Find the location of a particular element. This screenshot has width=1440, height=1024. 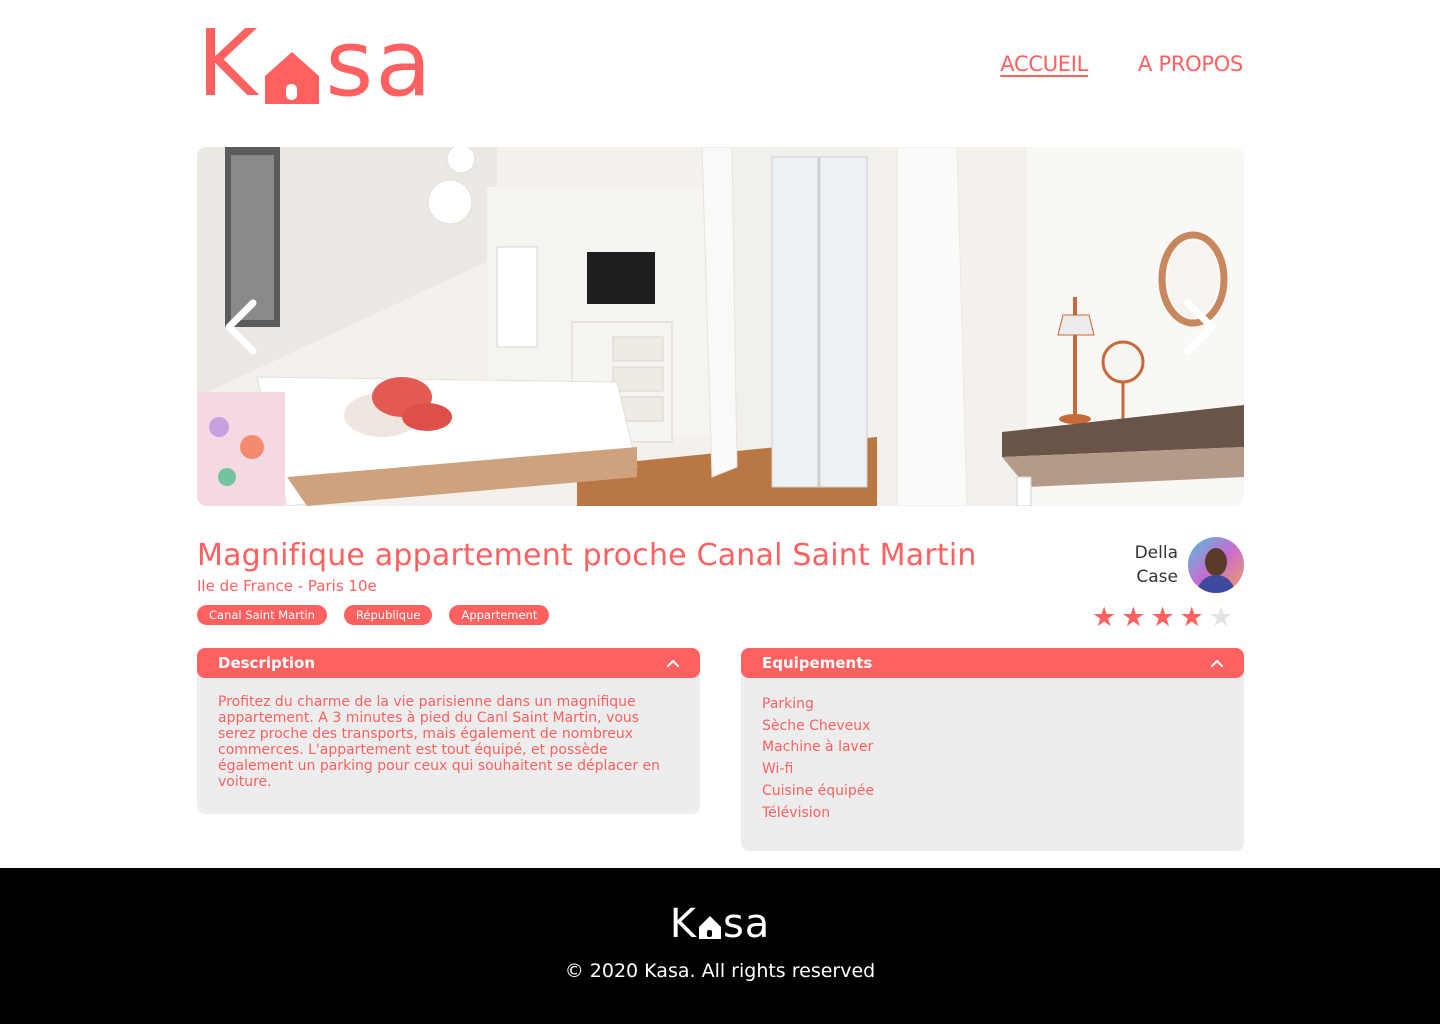

equipement-item: Wi-fi is located at coordinates (778, 769).